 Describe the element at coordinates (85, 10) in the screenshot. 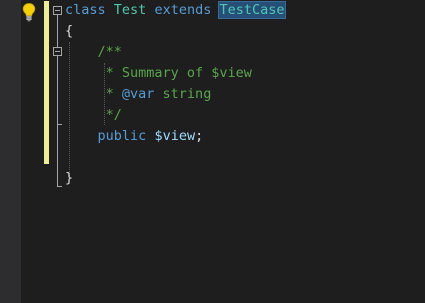

I see `code-token: class` at that location.